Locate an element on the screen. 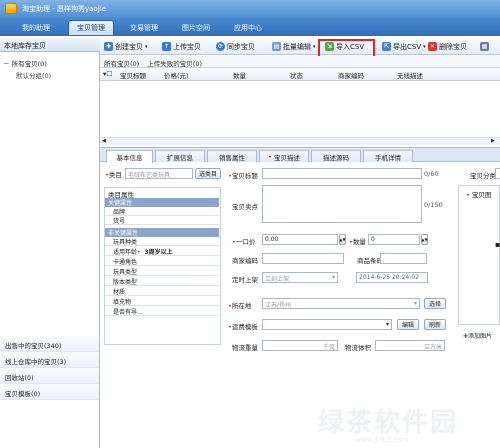 The image size is (500, 448). filter-failed-items: 上传失败的宝贝(0) is located at coordinates (174, 64).